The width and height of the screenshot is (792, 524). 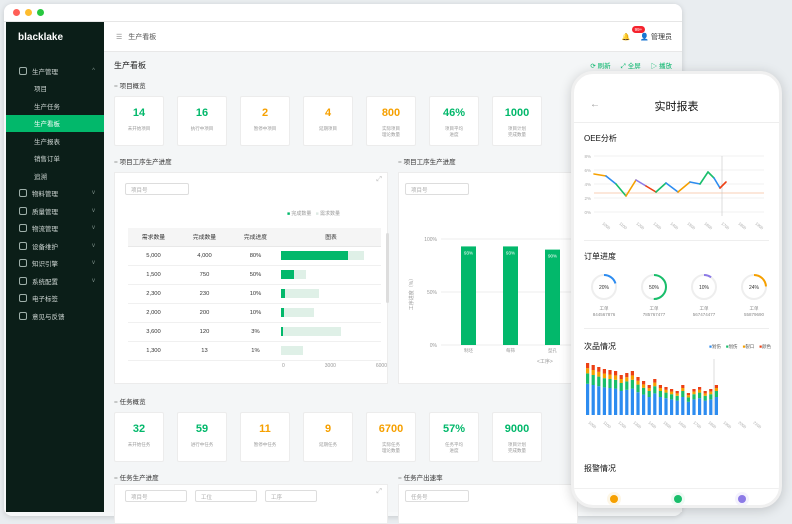 What do you see at coordinates (226, 496) in the screenshot?
I see `task-station-filter: 工位` at bounding box center [226, 496].